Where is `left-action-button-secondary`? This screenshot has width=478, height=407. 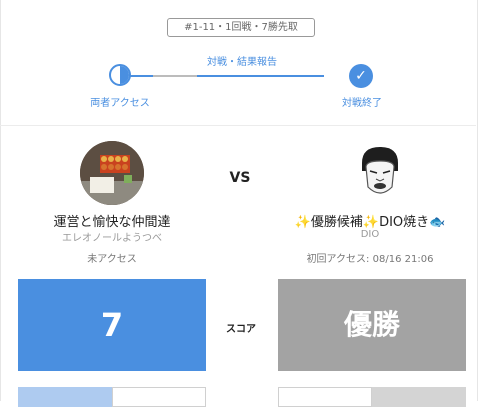
left-action-button-secondary is located at coordinates (159, 397).